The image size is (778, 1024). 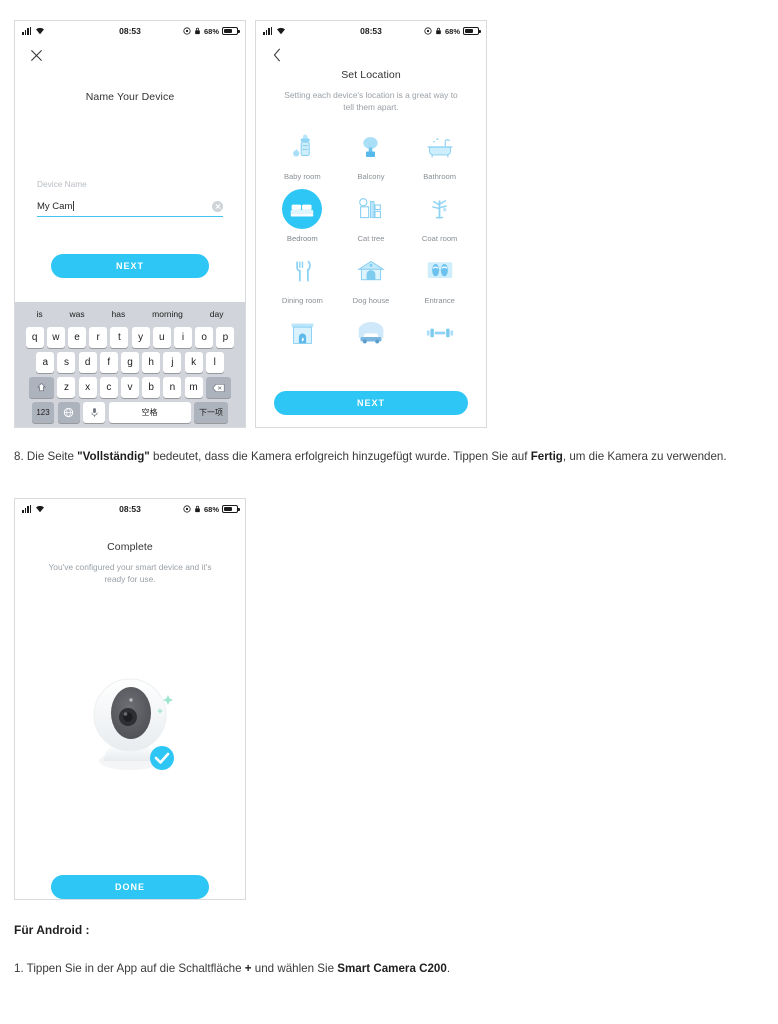 What do you see at coordinates (66, 387) in the screenshot?
I see `key-z: z` at bounding box center [66, 387].